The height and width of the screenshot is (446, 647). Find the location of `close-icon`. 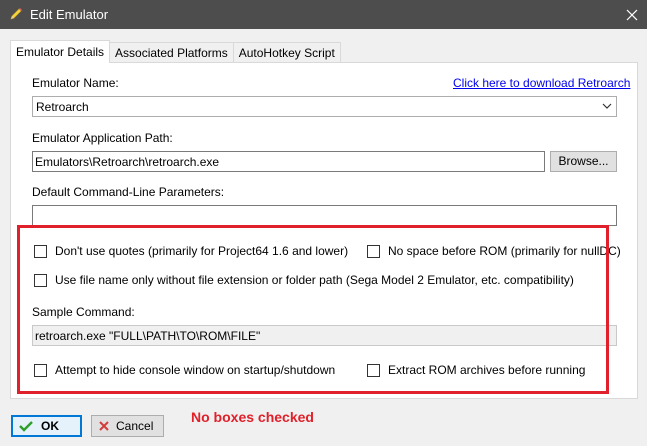

close-icon is located at coordinates (632, 14).